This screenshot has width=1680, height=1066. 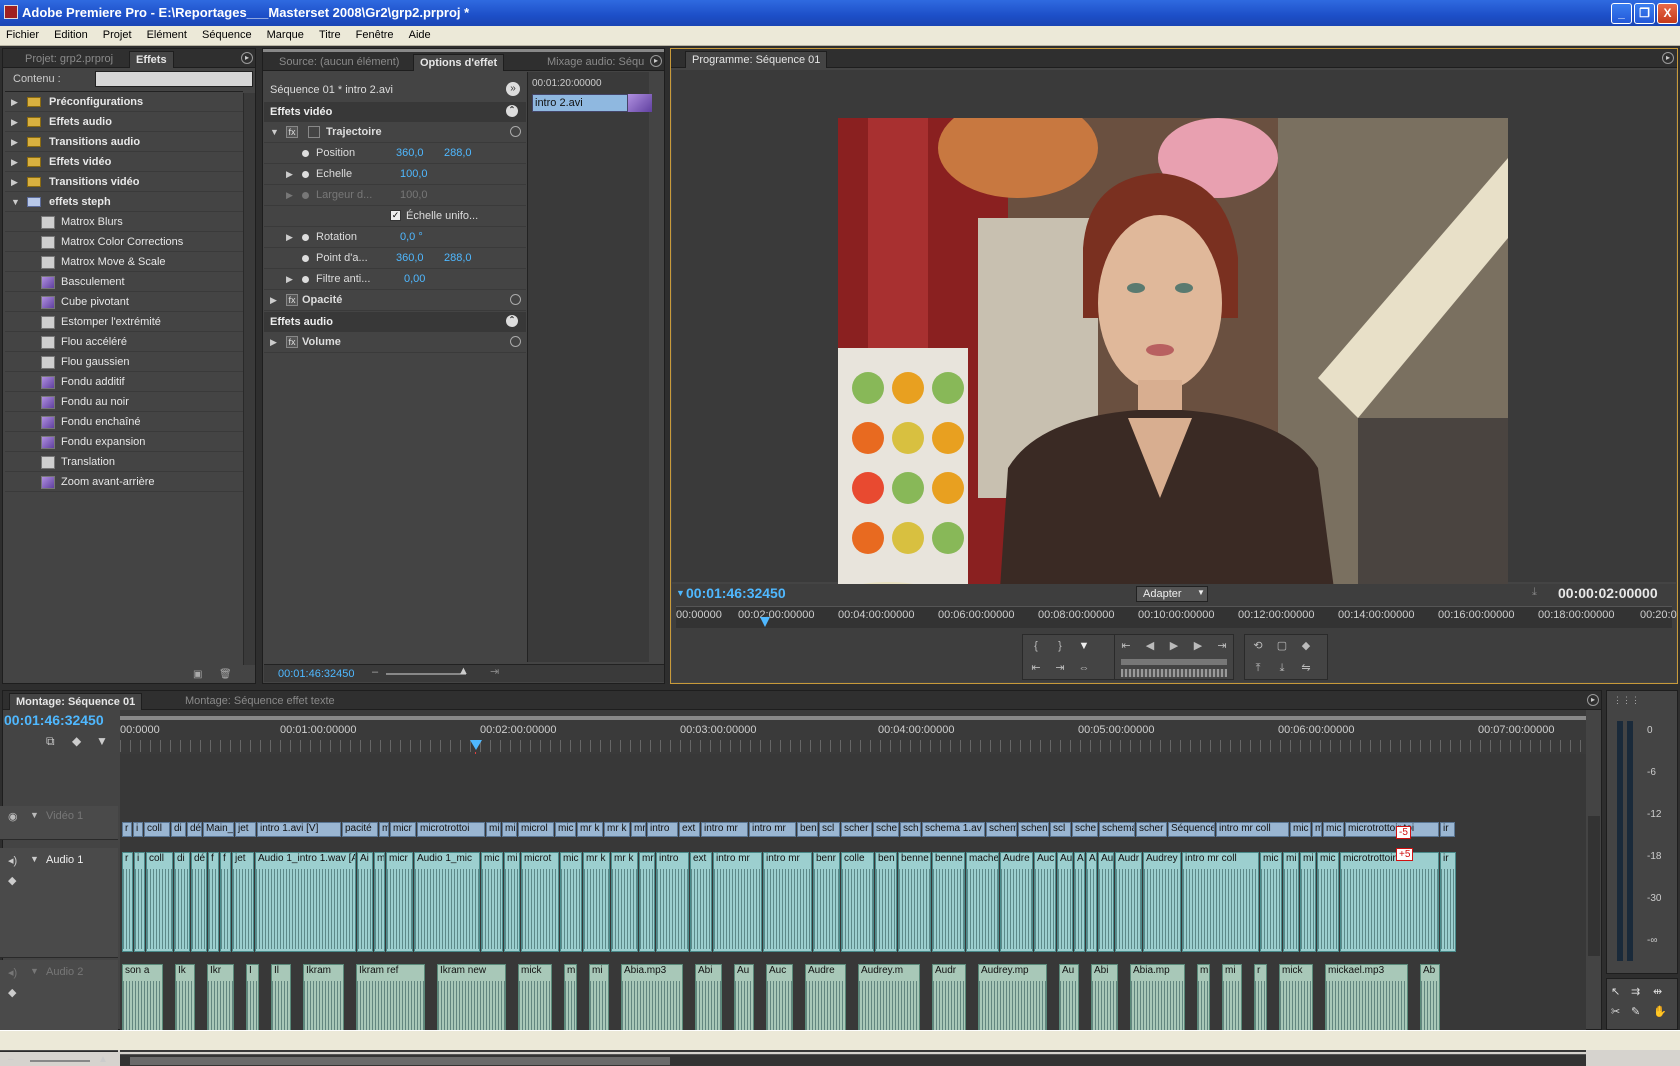 I want to click on trim-icon: ⇋, so click(x=1306, y=668).